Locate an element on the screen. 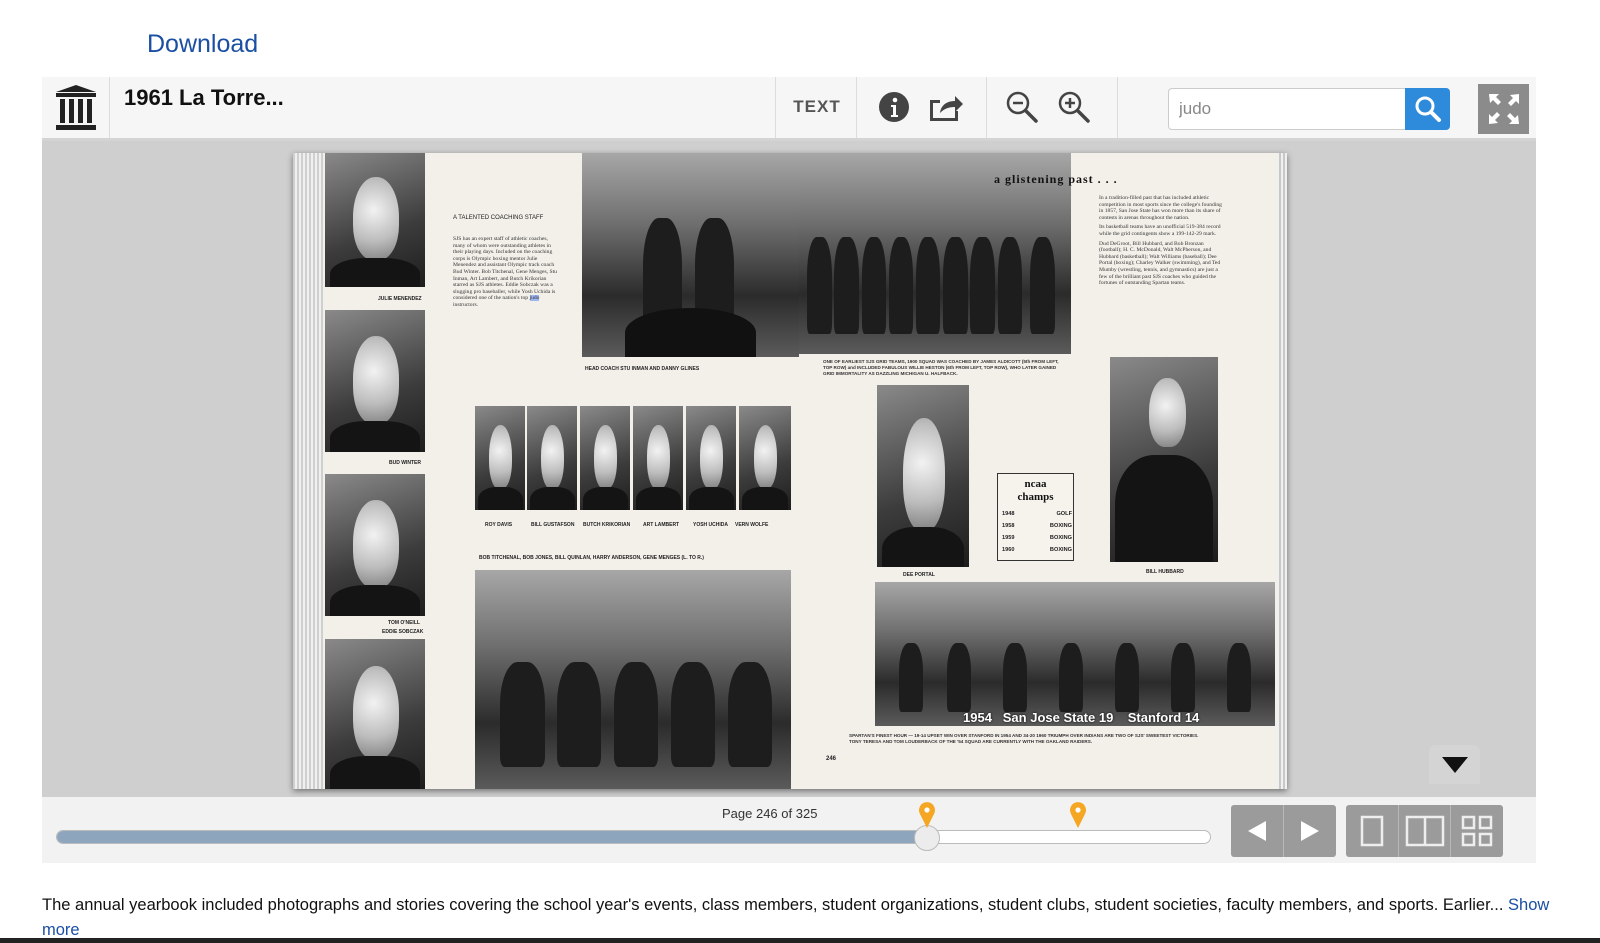 This screenshot has width=1600, height=943. arrow-right-icon is located at coordinates (1310, 831).